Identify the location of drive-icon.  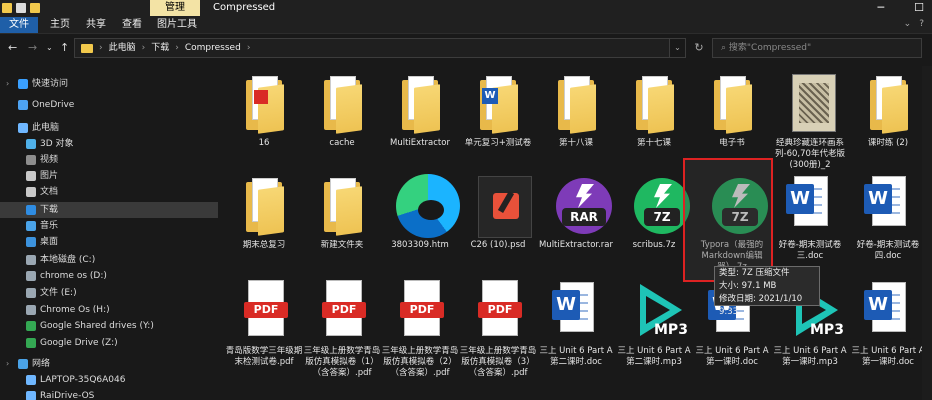
(31, 260).